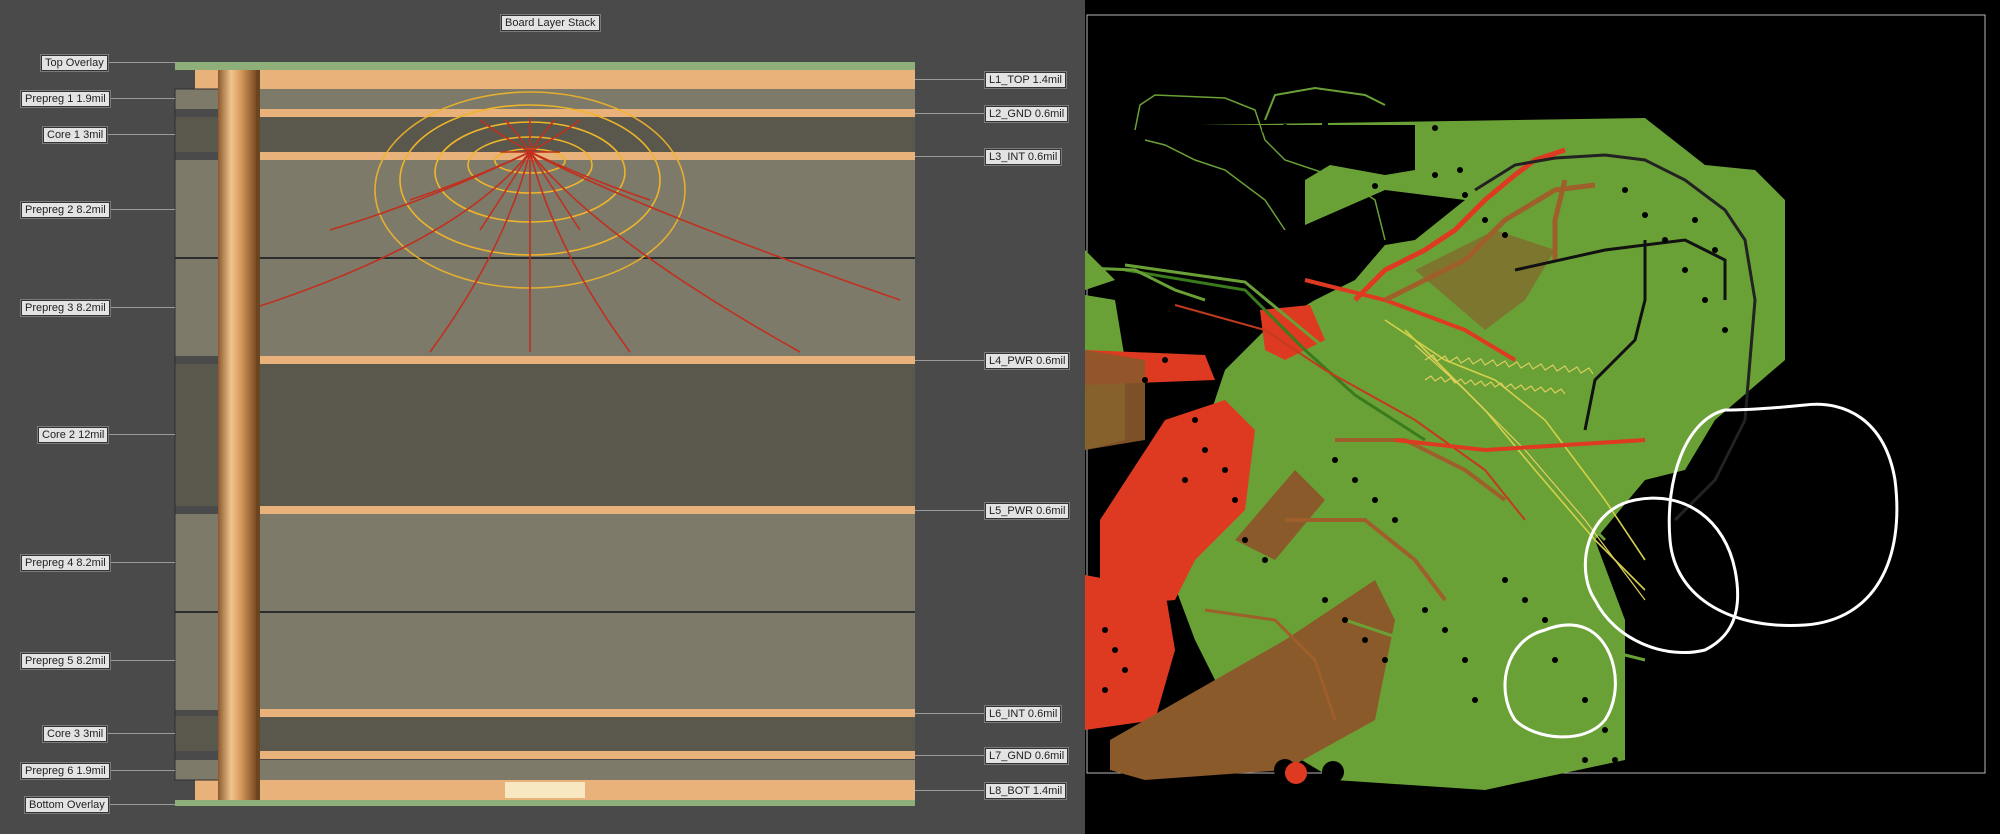 Image resolution: width=2000 pixels, height=834 pixels. I want to click on label-l3-int: L3_INT 0.6mil, so click(1023, 157).